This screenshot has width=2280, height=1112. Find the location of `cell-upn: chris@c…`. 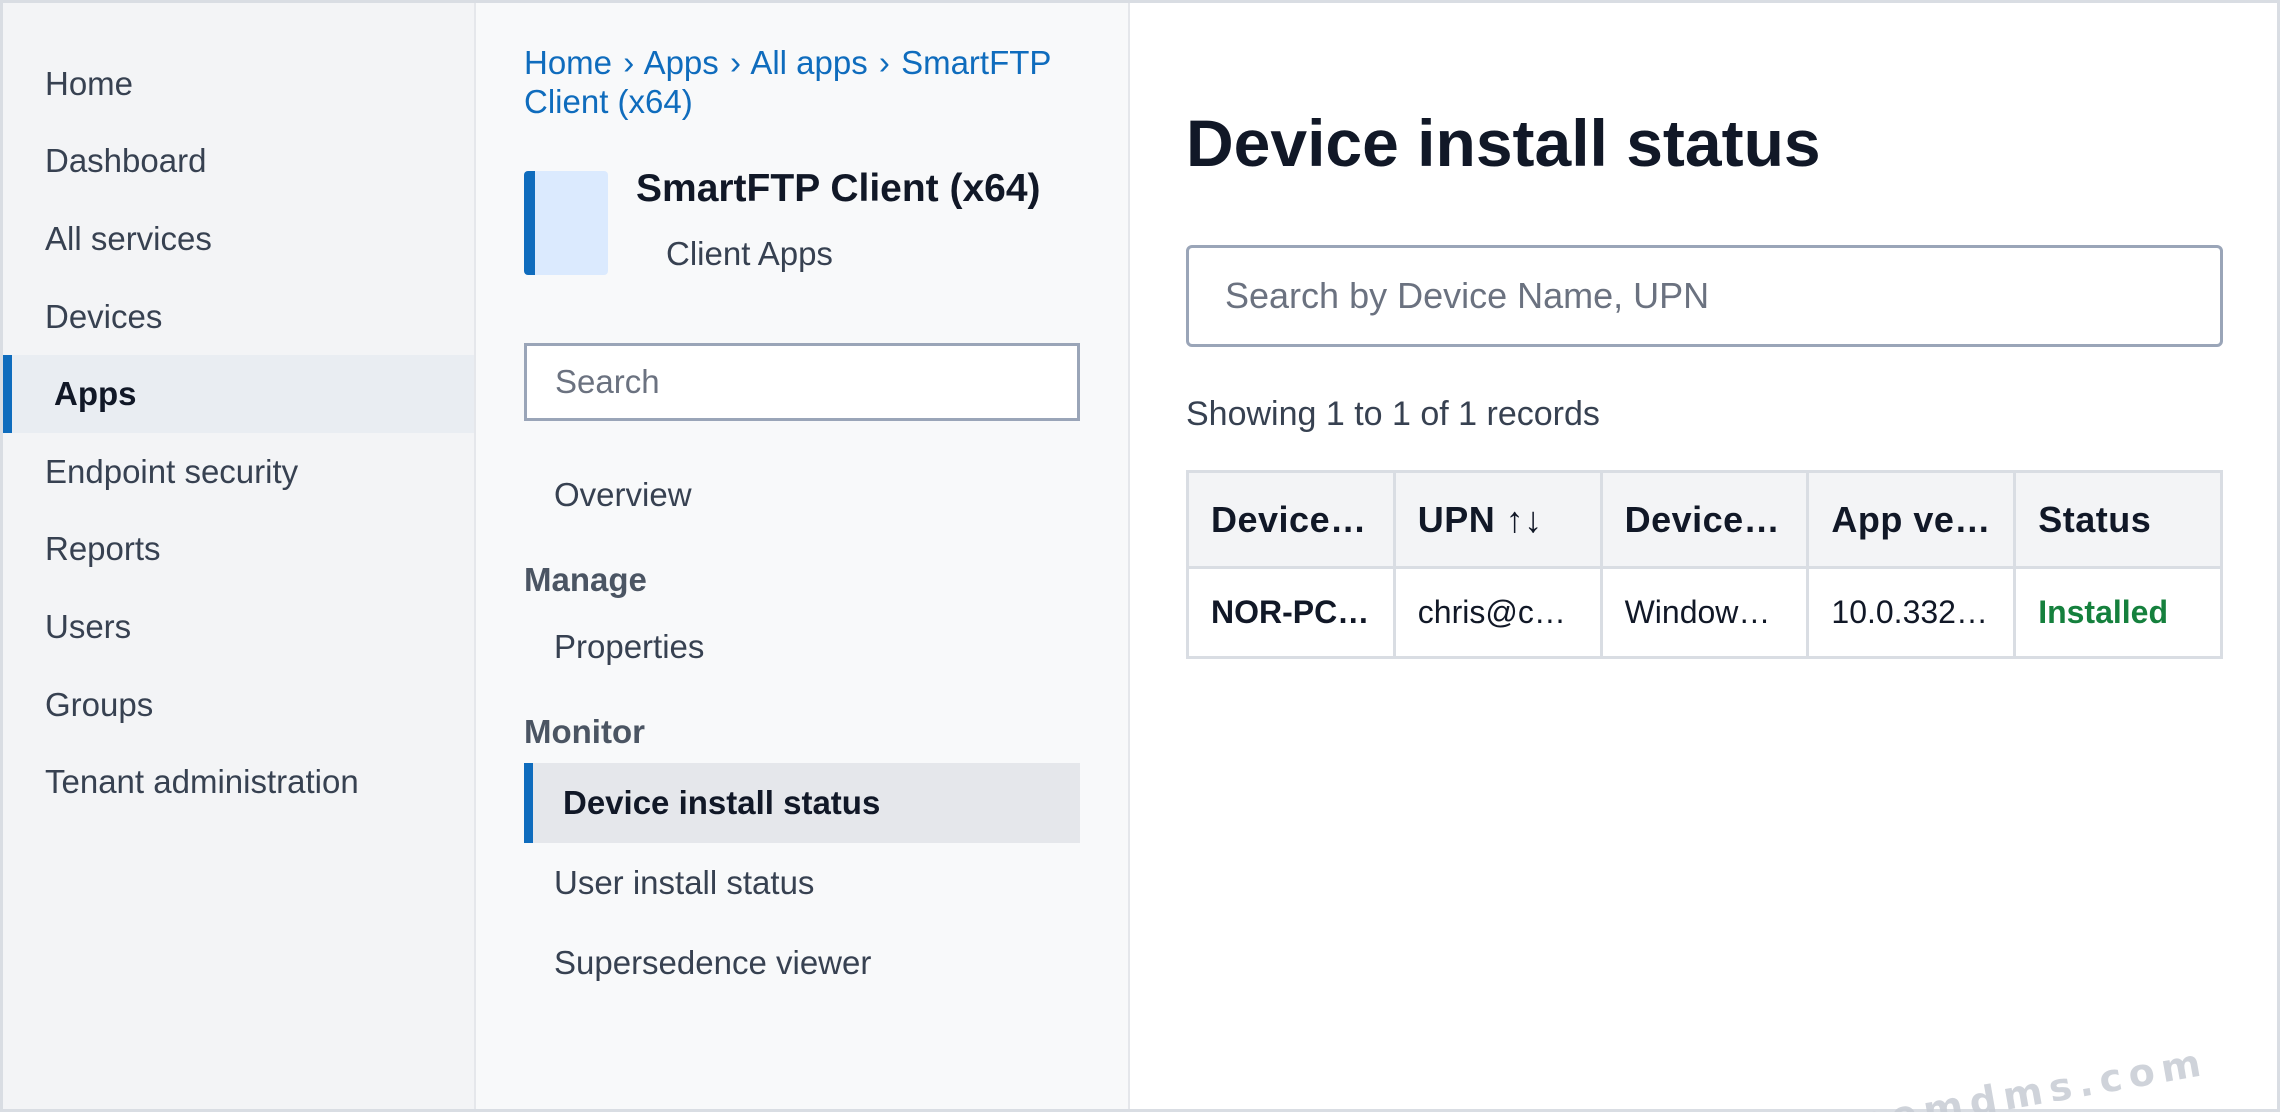

cell-upn: chris@c… is located at coordinates (1497, 612).